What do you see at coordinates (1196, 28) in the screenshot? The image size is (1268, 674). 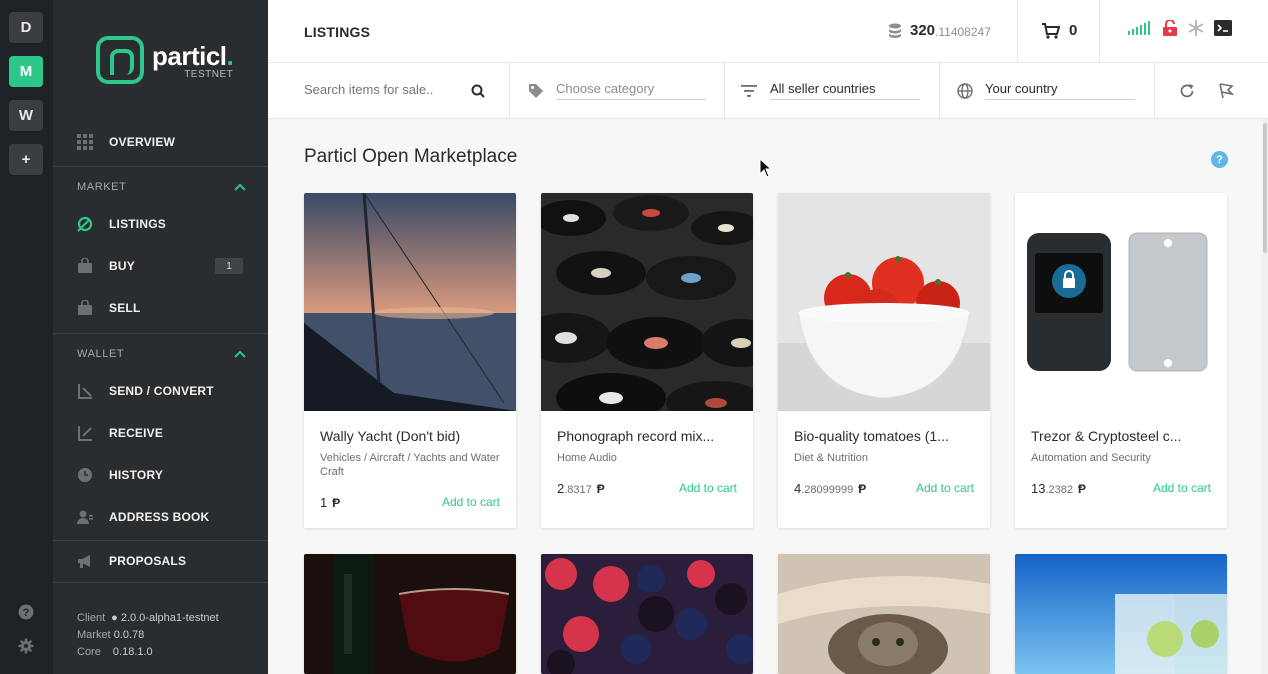 I see `snowflake-icon` at bounding box center [1196, 28].